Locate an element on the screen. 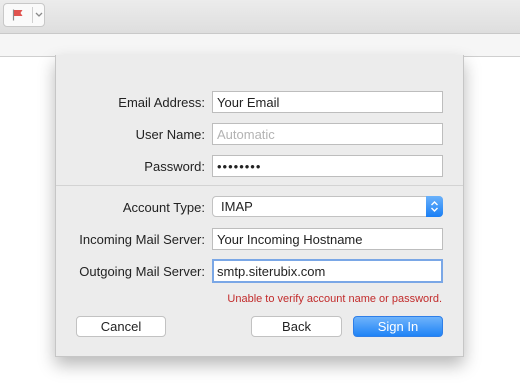  flag-button-group is located at coordinates (24, 15).